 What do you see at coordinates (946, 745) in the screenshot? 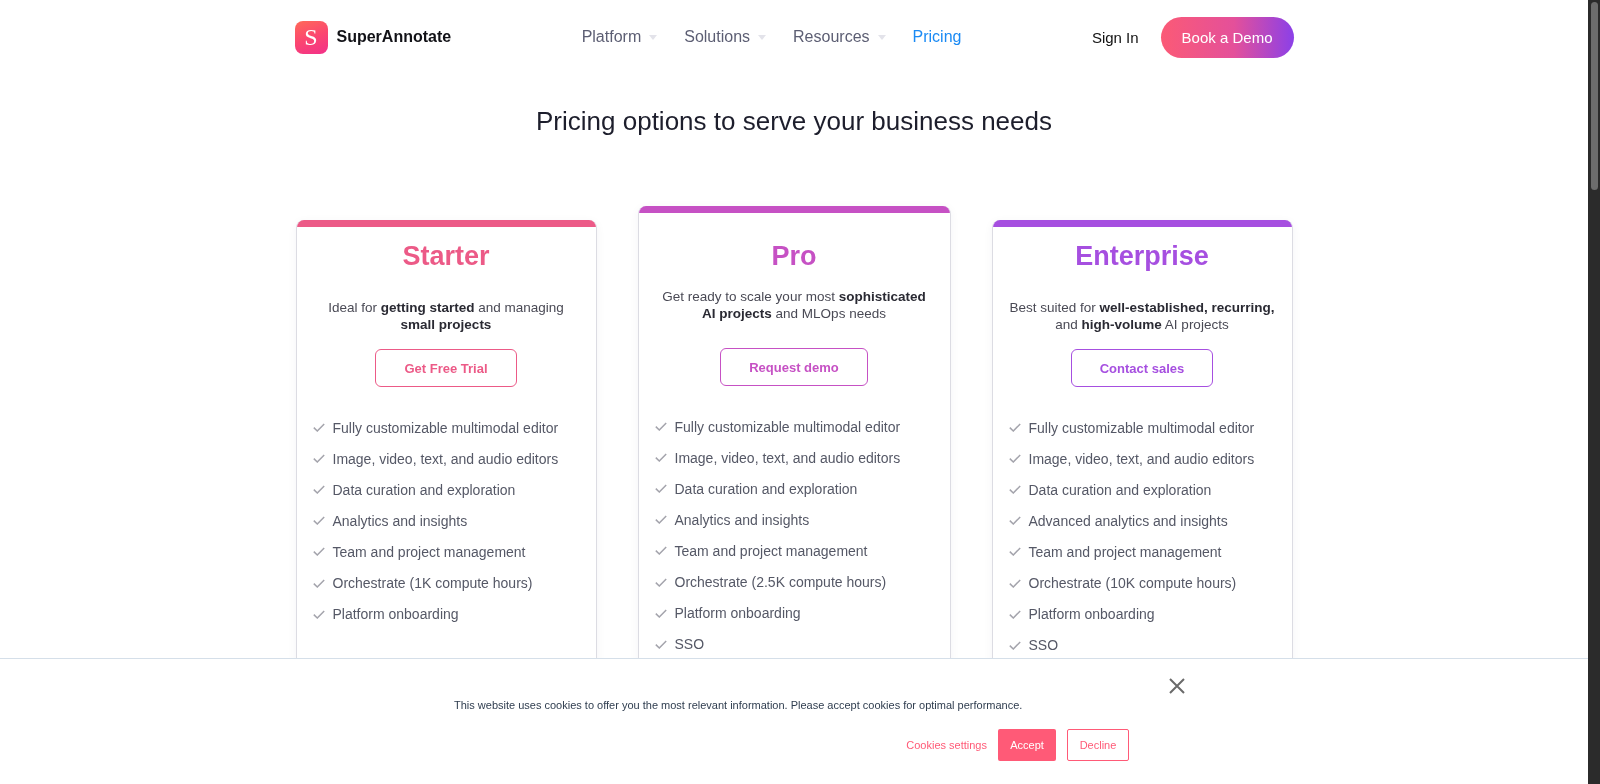
I see `cookie-settings-link: Cookies settings` at bounding box center [946, 745].